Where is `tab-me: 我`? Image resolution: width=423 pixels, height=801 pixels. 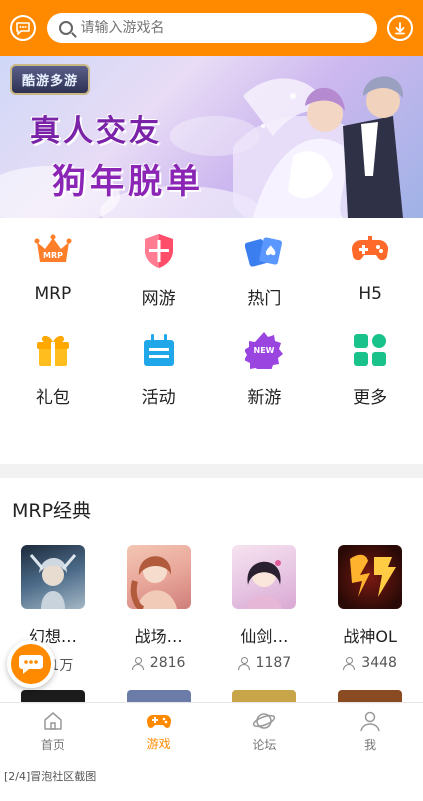
tab-me: 我 is located at coordinates (370, 731).